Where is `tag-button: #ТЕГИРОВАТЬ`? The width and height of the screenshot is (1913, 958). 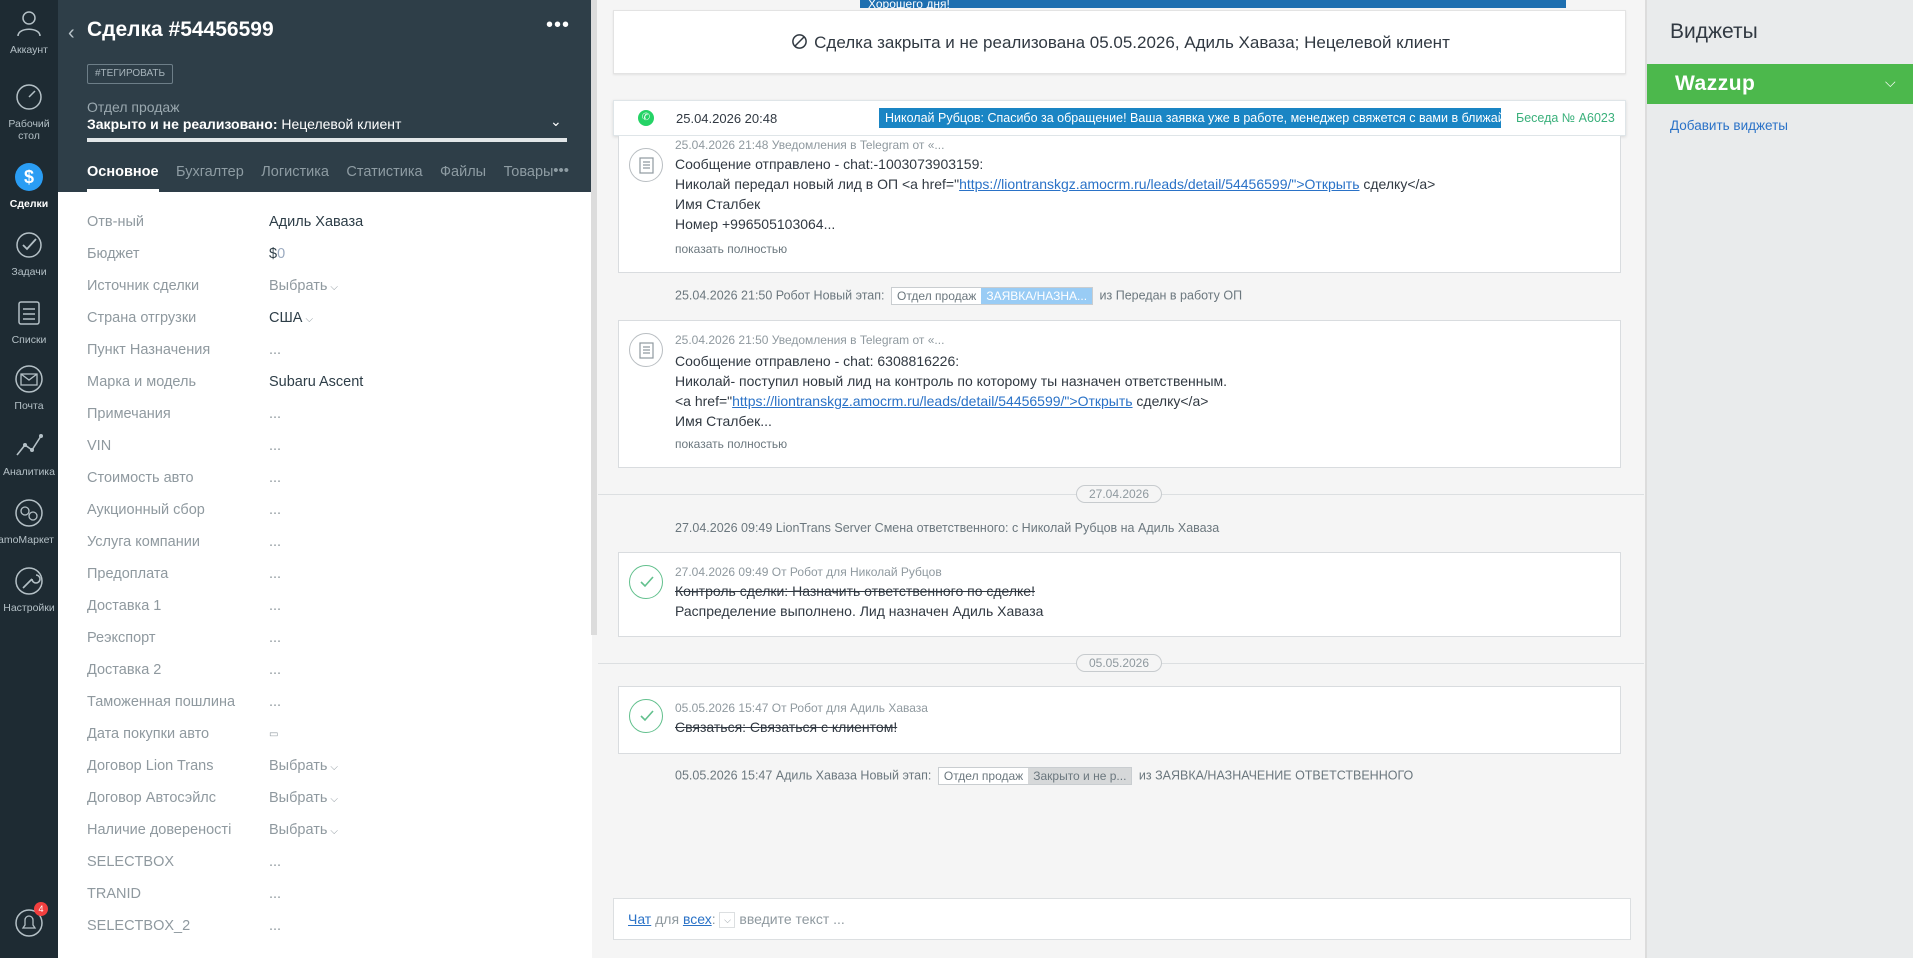 tag-button: #ТЕГИРОВАТЬ is located at coordinates (130, 74).